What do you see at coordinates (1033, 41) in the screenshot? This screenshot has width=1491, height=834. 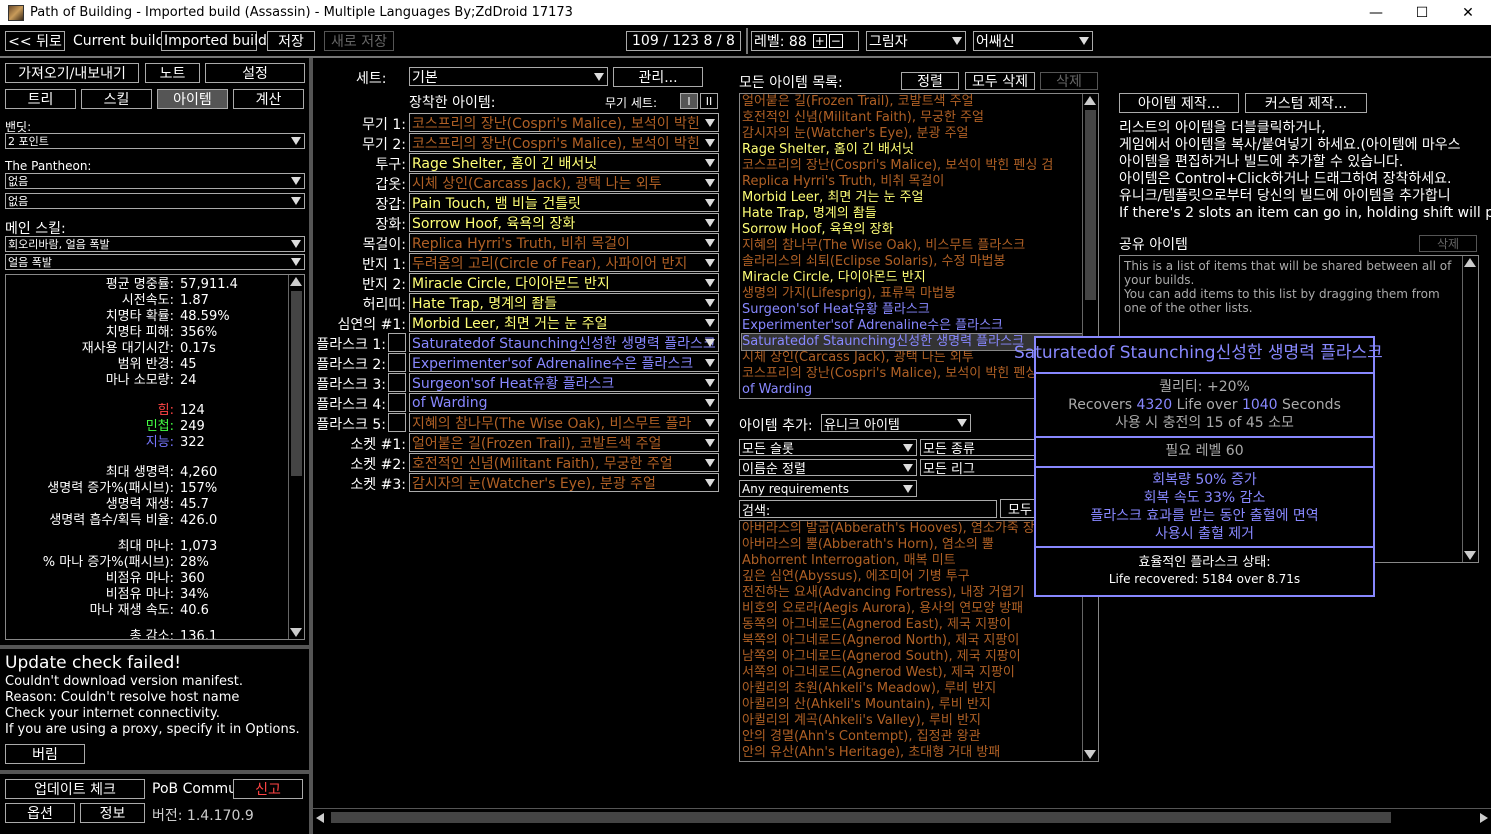 I see `ascendancy-dropdown: 어쌔신` at bounding box center [1033, 41].